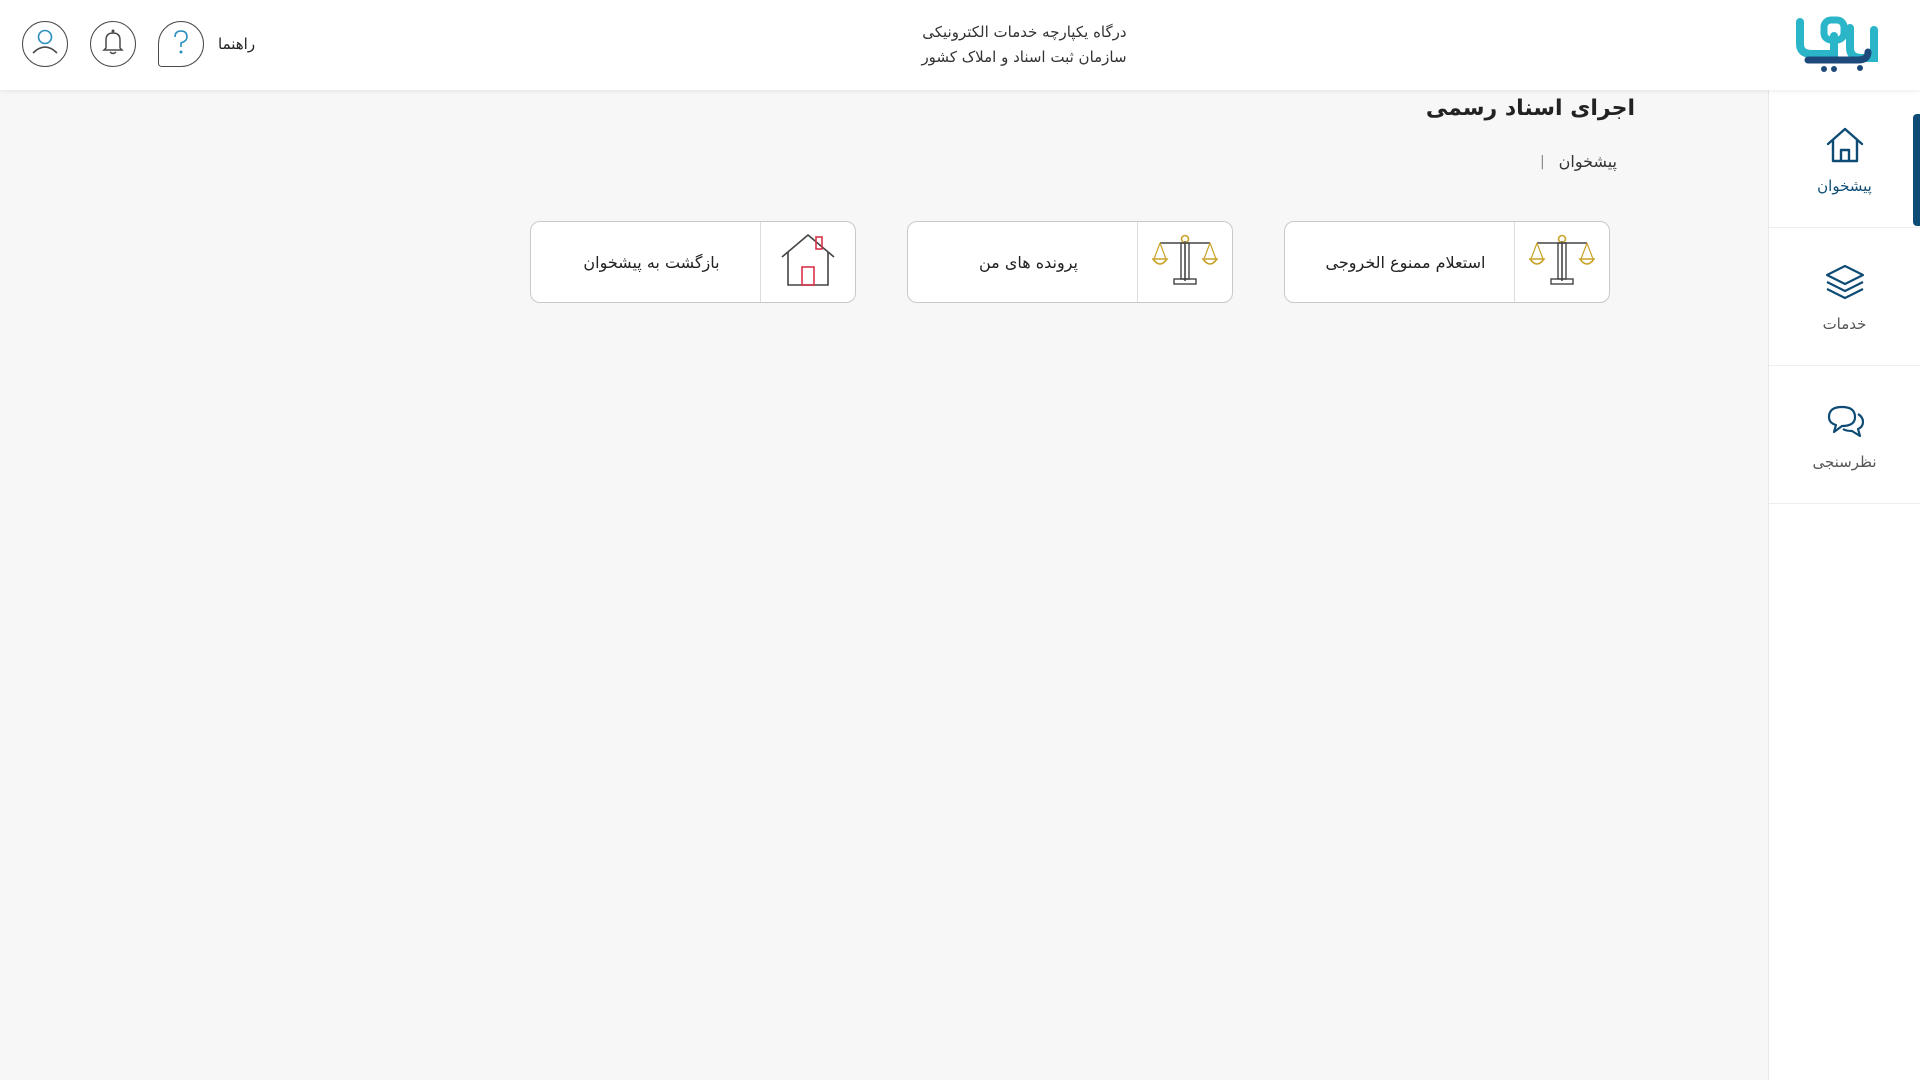 This screenshot has height=1080, width=1920. What do you see at coordinates (1405, 262) in the screenshot?
I see `card-label: استعلام ممنوع الخروجی` at bounding box center [1405, 262].